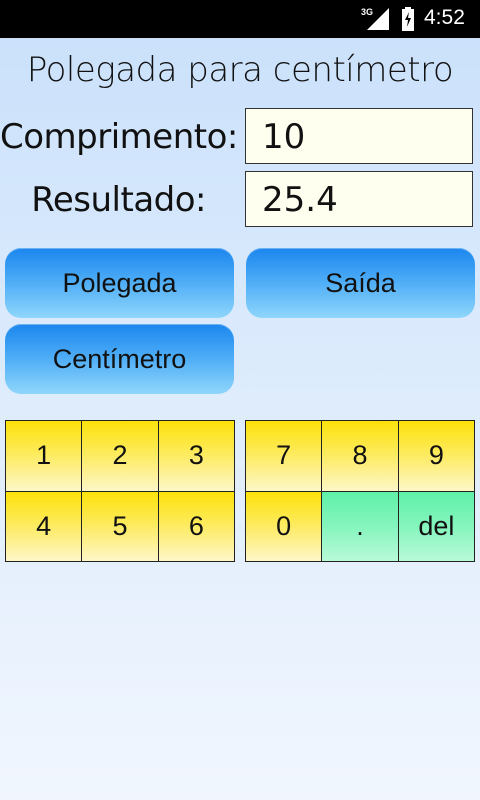  Describe the element at coordinates (196, 525) in the screenshot. I see `key-6: 6` at that location.